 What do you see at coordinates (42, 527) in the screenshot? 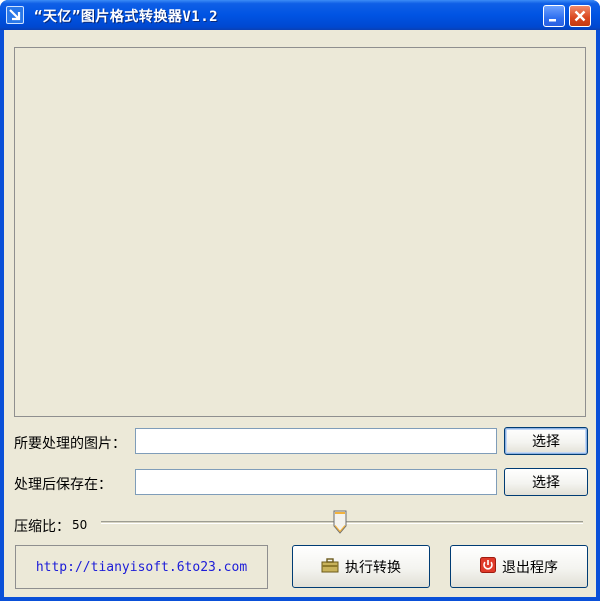
I see `compression-ratio-label: 压缩比：` at bounding box center [42, 527].